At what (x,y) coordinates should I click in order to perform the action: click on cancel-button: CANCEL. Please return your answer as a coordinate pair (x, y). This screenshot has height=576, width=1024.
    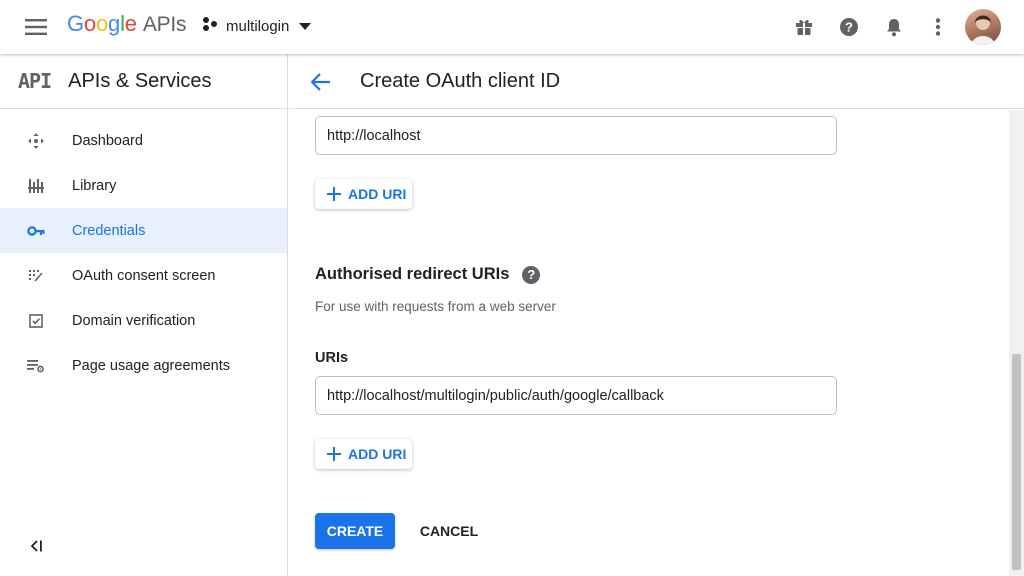
    Looking at the image, I should click on (449, 531).